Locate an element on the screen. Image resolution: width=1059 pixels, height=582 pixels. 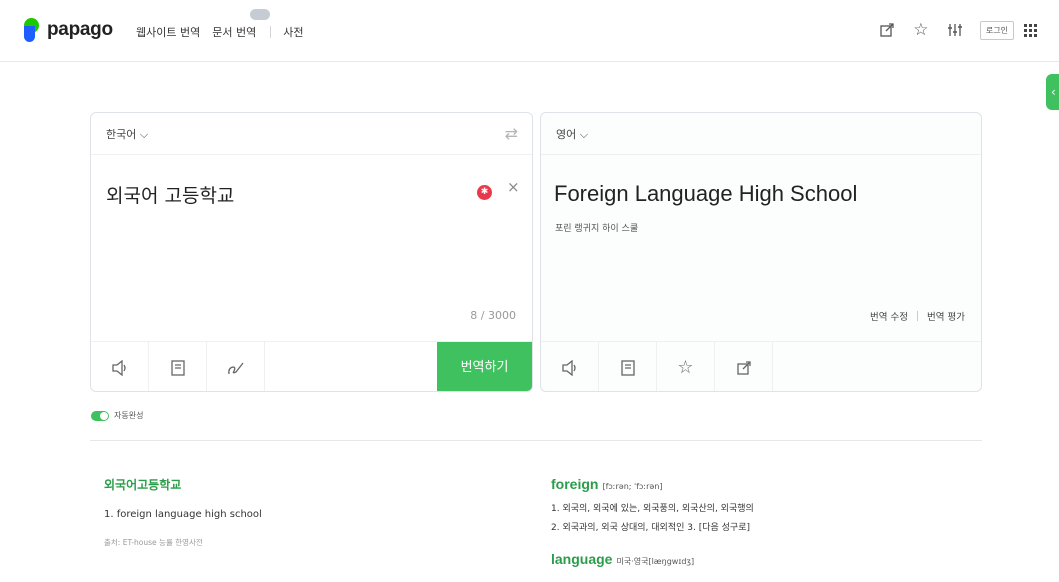
target-language-select: 영어 ⌵ is located at coordinates (572, 134).